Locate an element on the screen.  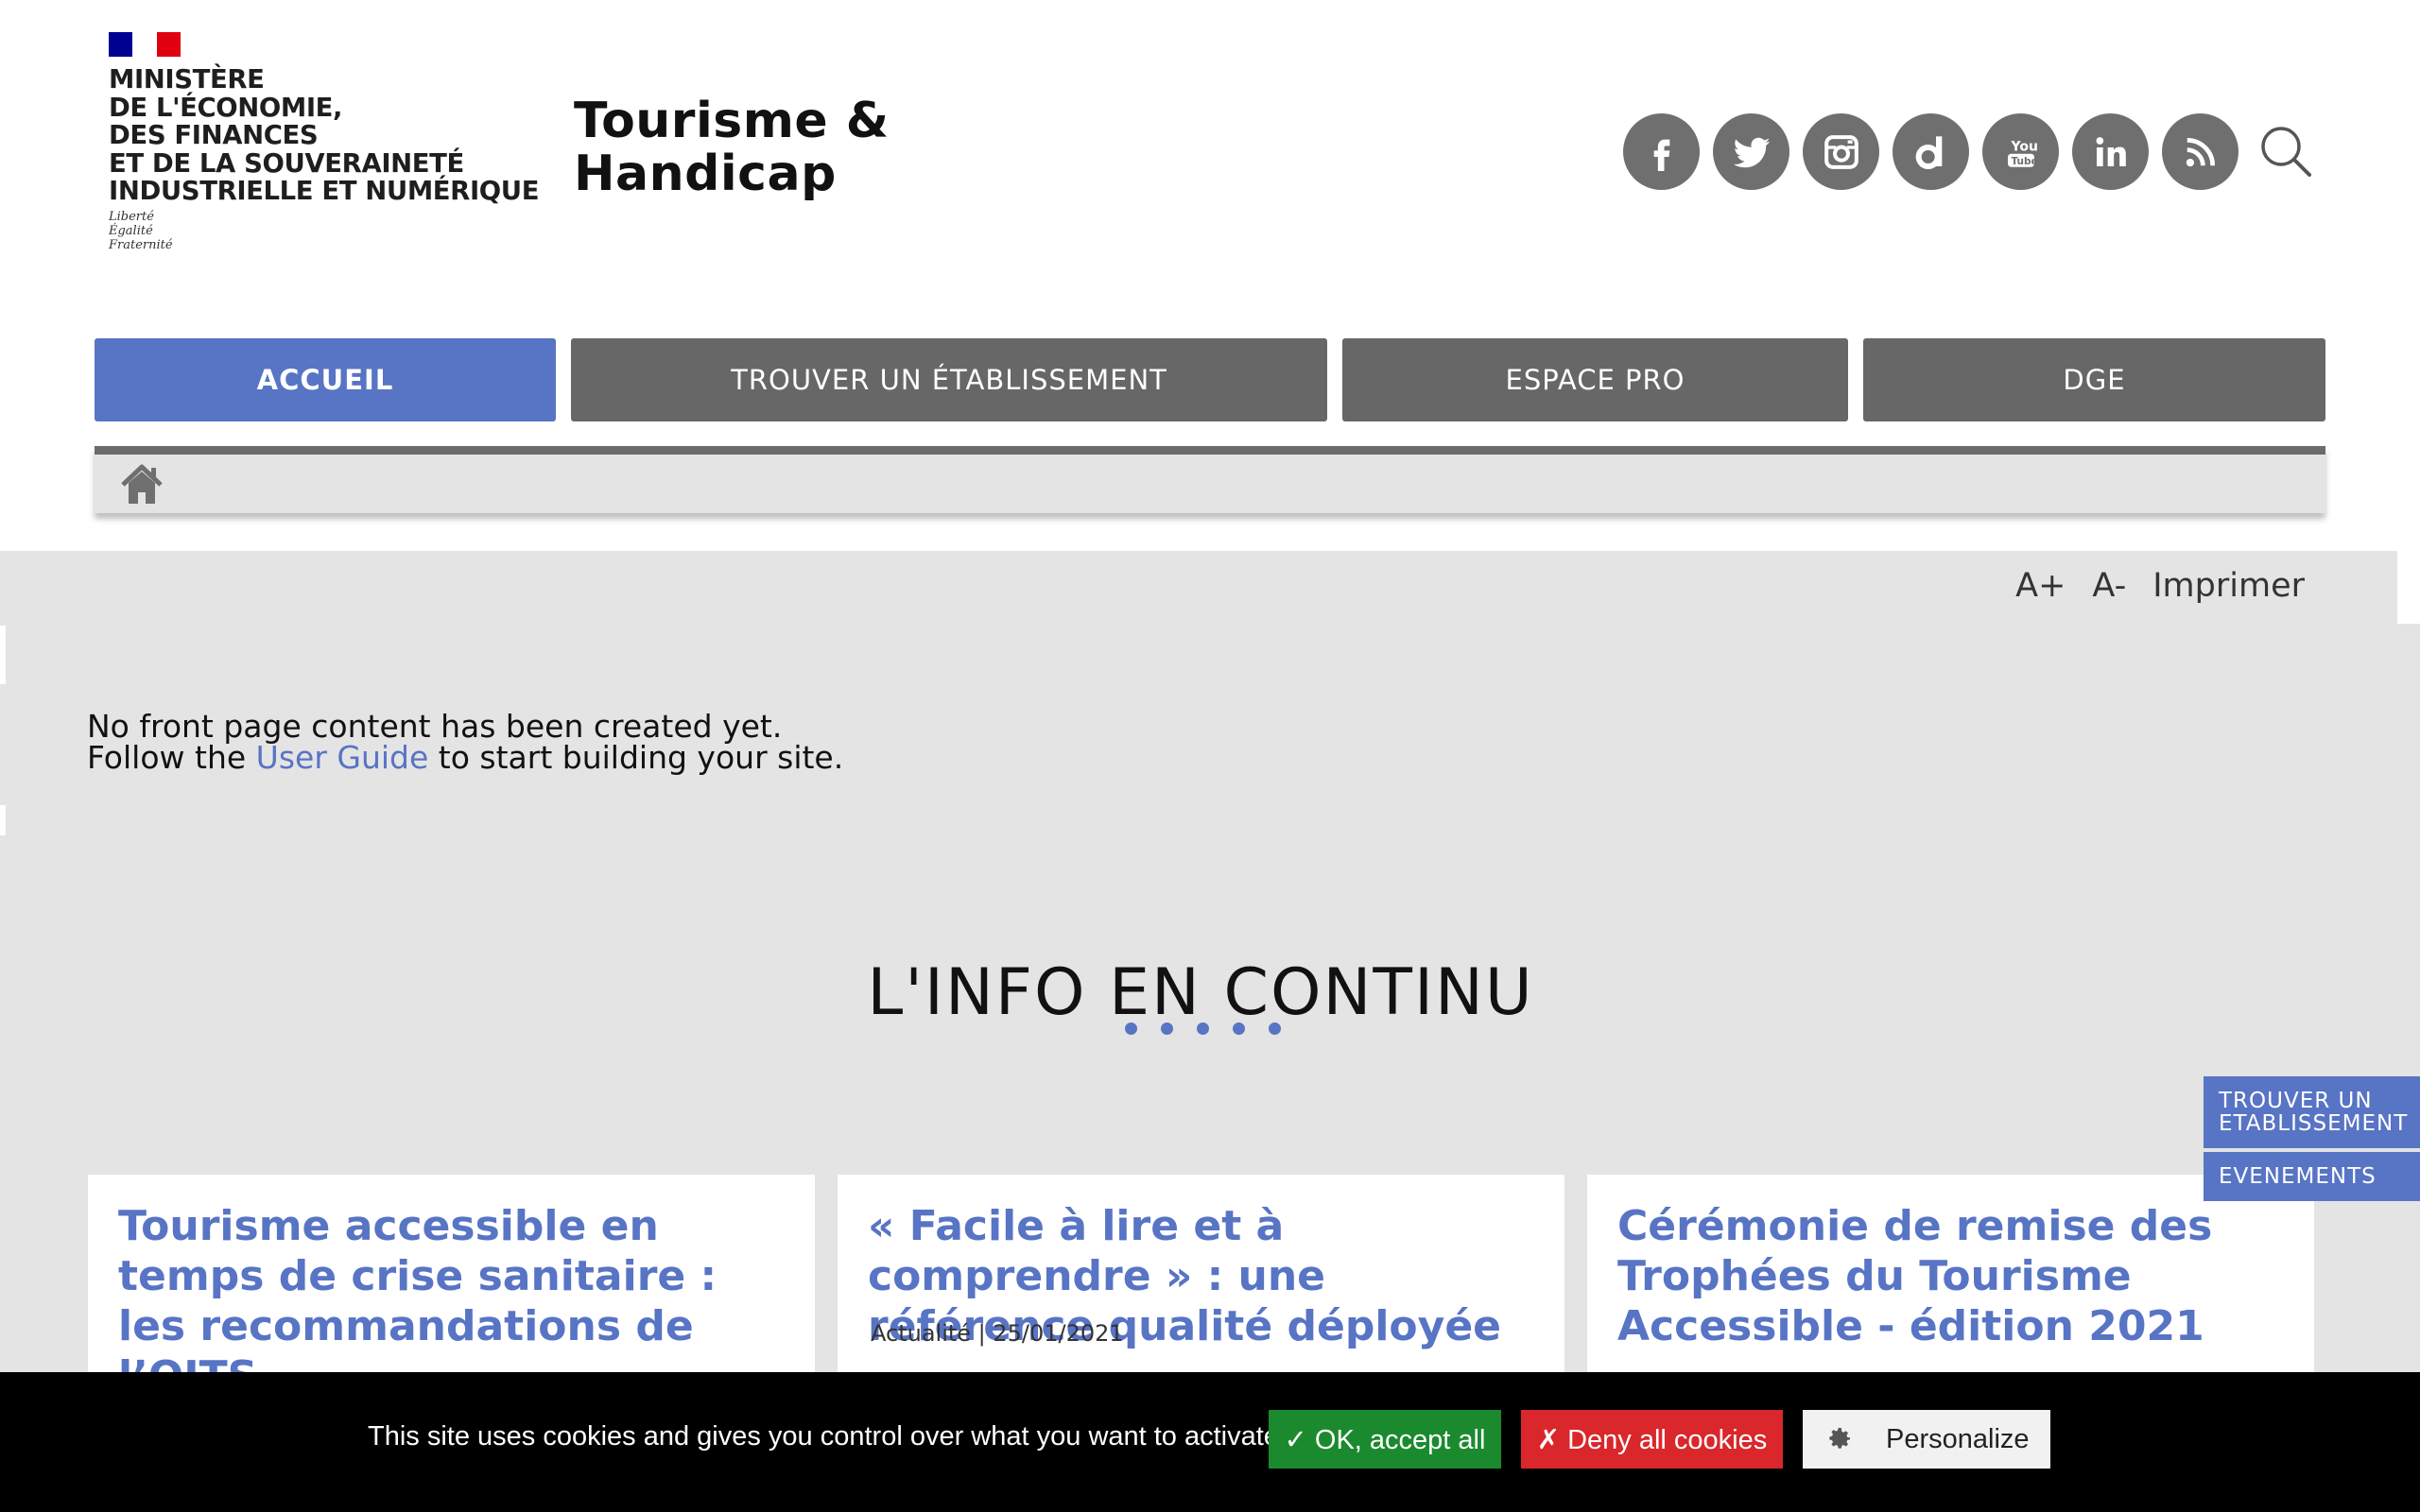
dailymotion-icon is located at coordinates (1931, 151).